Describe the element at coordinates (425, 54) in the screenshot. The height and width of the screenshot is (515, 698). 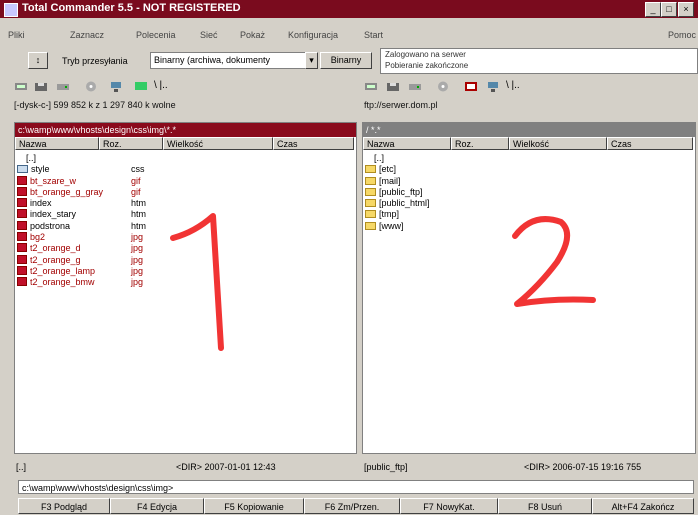
I see `ftp-log-line: Zalogowano na serwer` at that location.